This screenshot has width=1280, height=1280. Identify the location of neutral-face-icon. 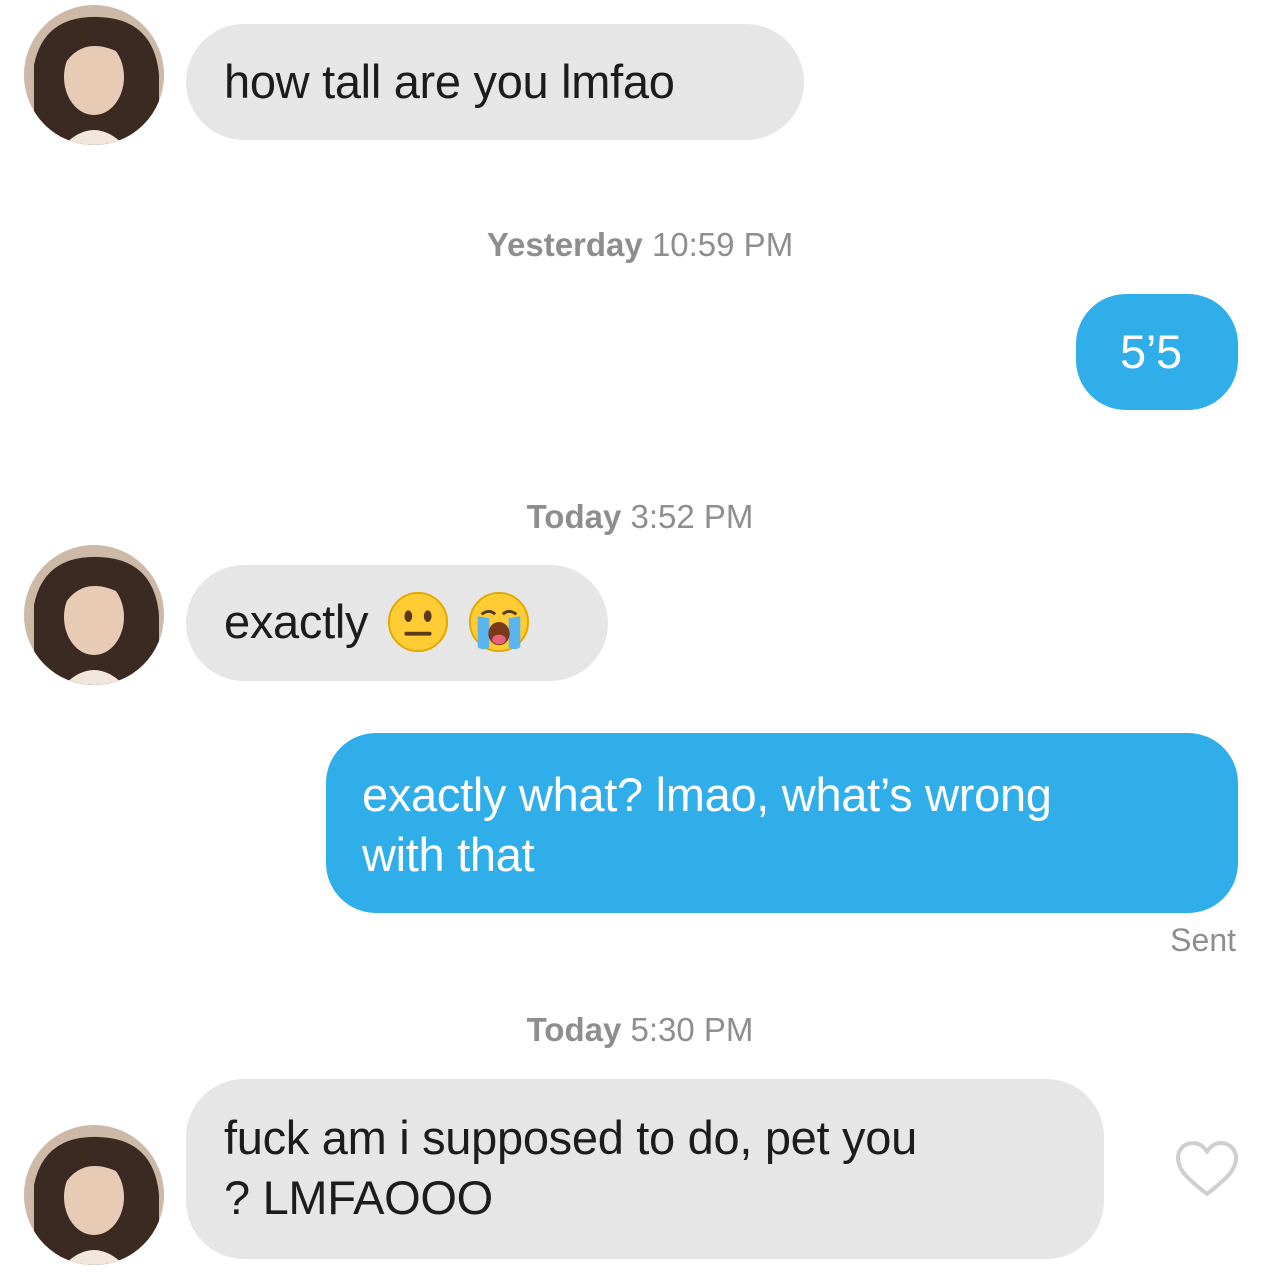
(418, 622).